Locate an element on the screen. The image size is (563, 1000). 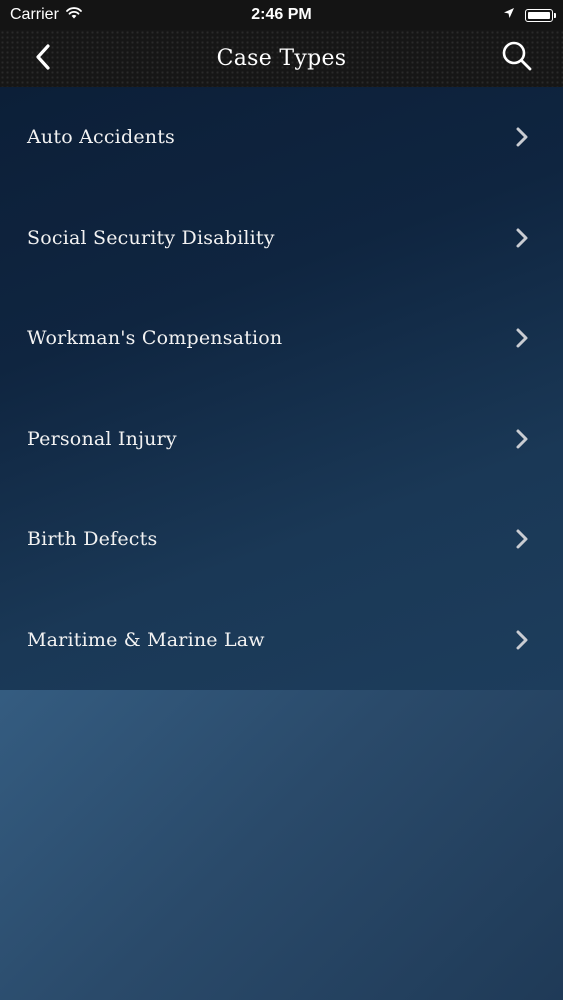
list-item-auto-accidents: Auto Accidents is located at coordinates (281, 137).